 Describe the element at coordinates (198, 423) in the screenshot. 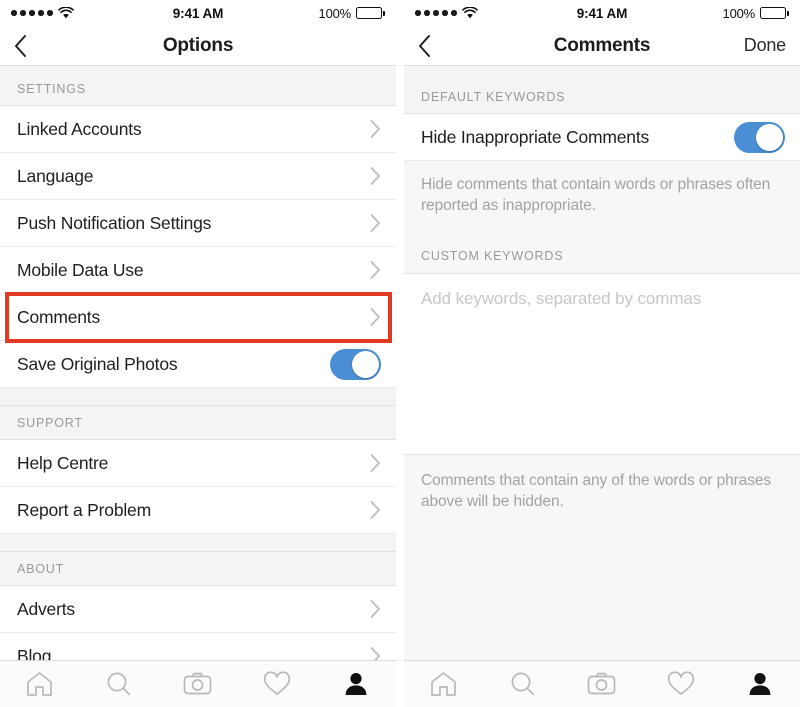

I see `section-header-support: SUPPORT` at that location.